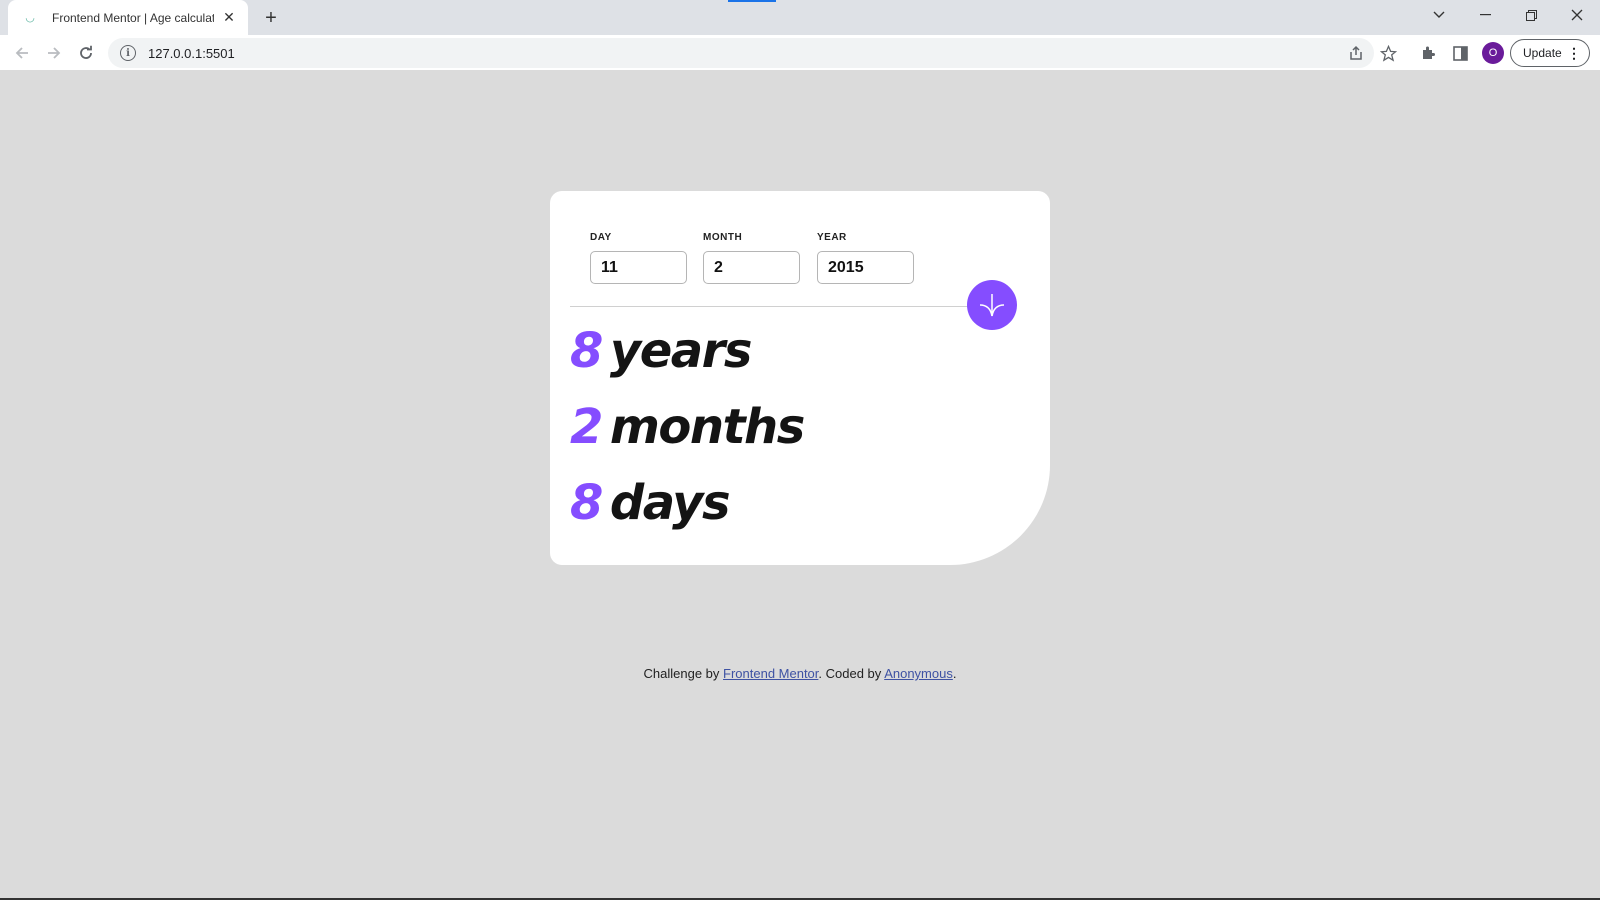 This screenshot has height=900, width=1600. Describe the element at coordinates (752, 1) in the screenshot. I see `loading-indicator` at that location.